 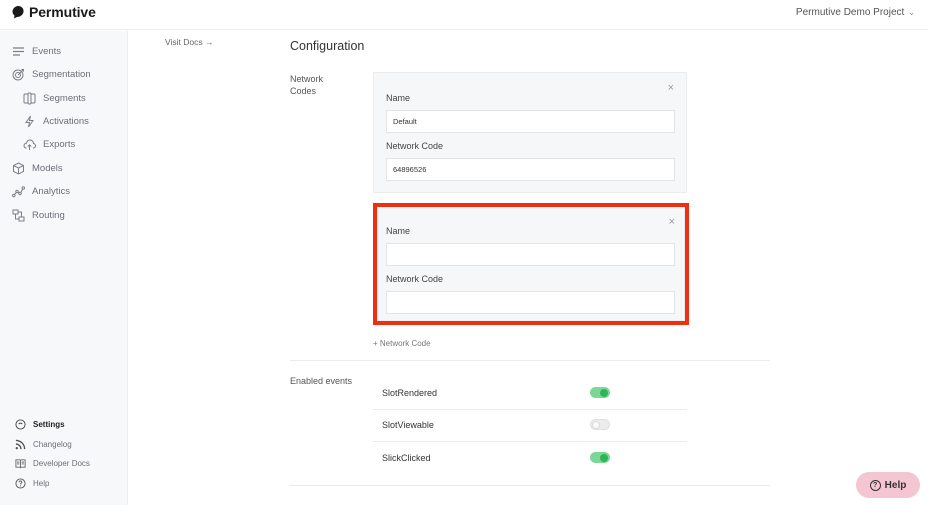 I want to click on highlight-box, so click(x=531, y=264).